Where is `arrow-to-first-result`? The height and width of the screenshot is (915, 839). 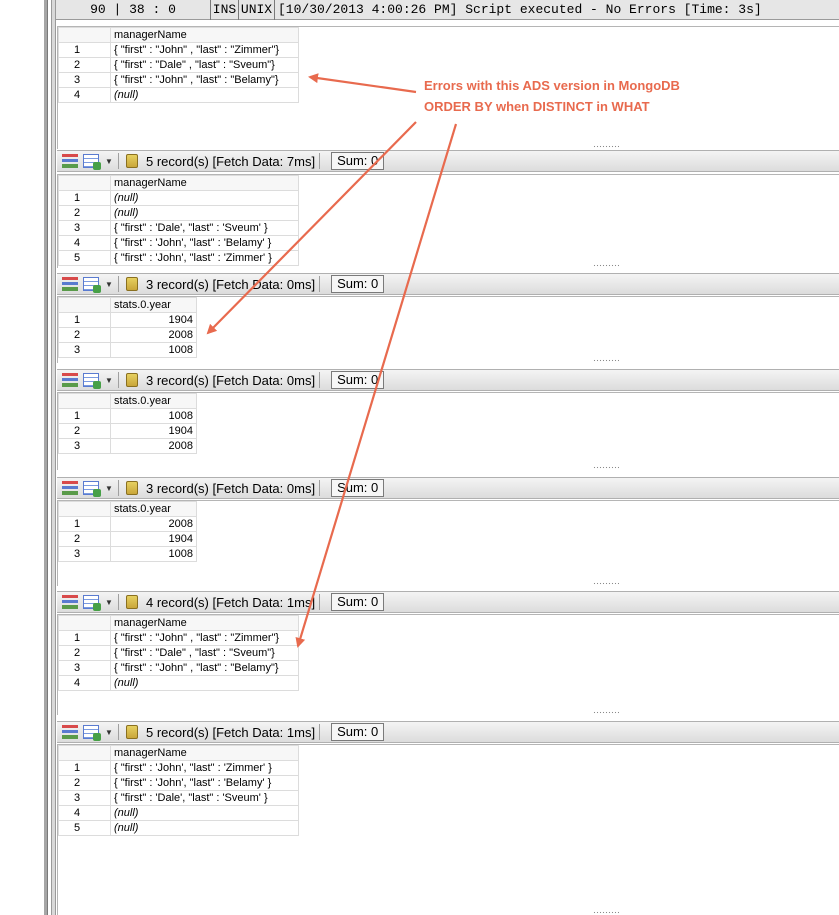 arrow-to-first-result is located at coordinates (362, 83).